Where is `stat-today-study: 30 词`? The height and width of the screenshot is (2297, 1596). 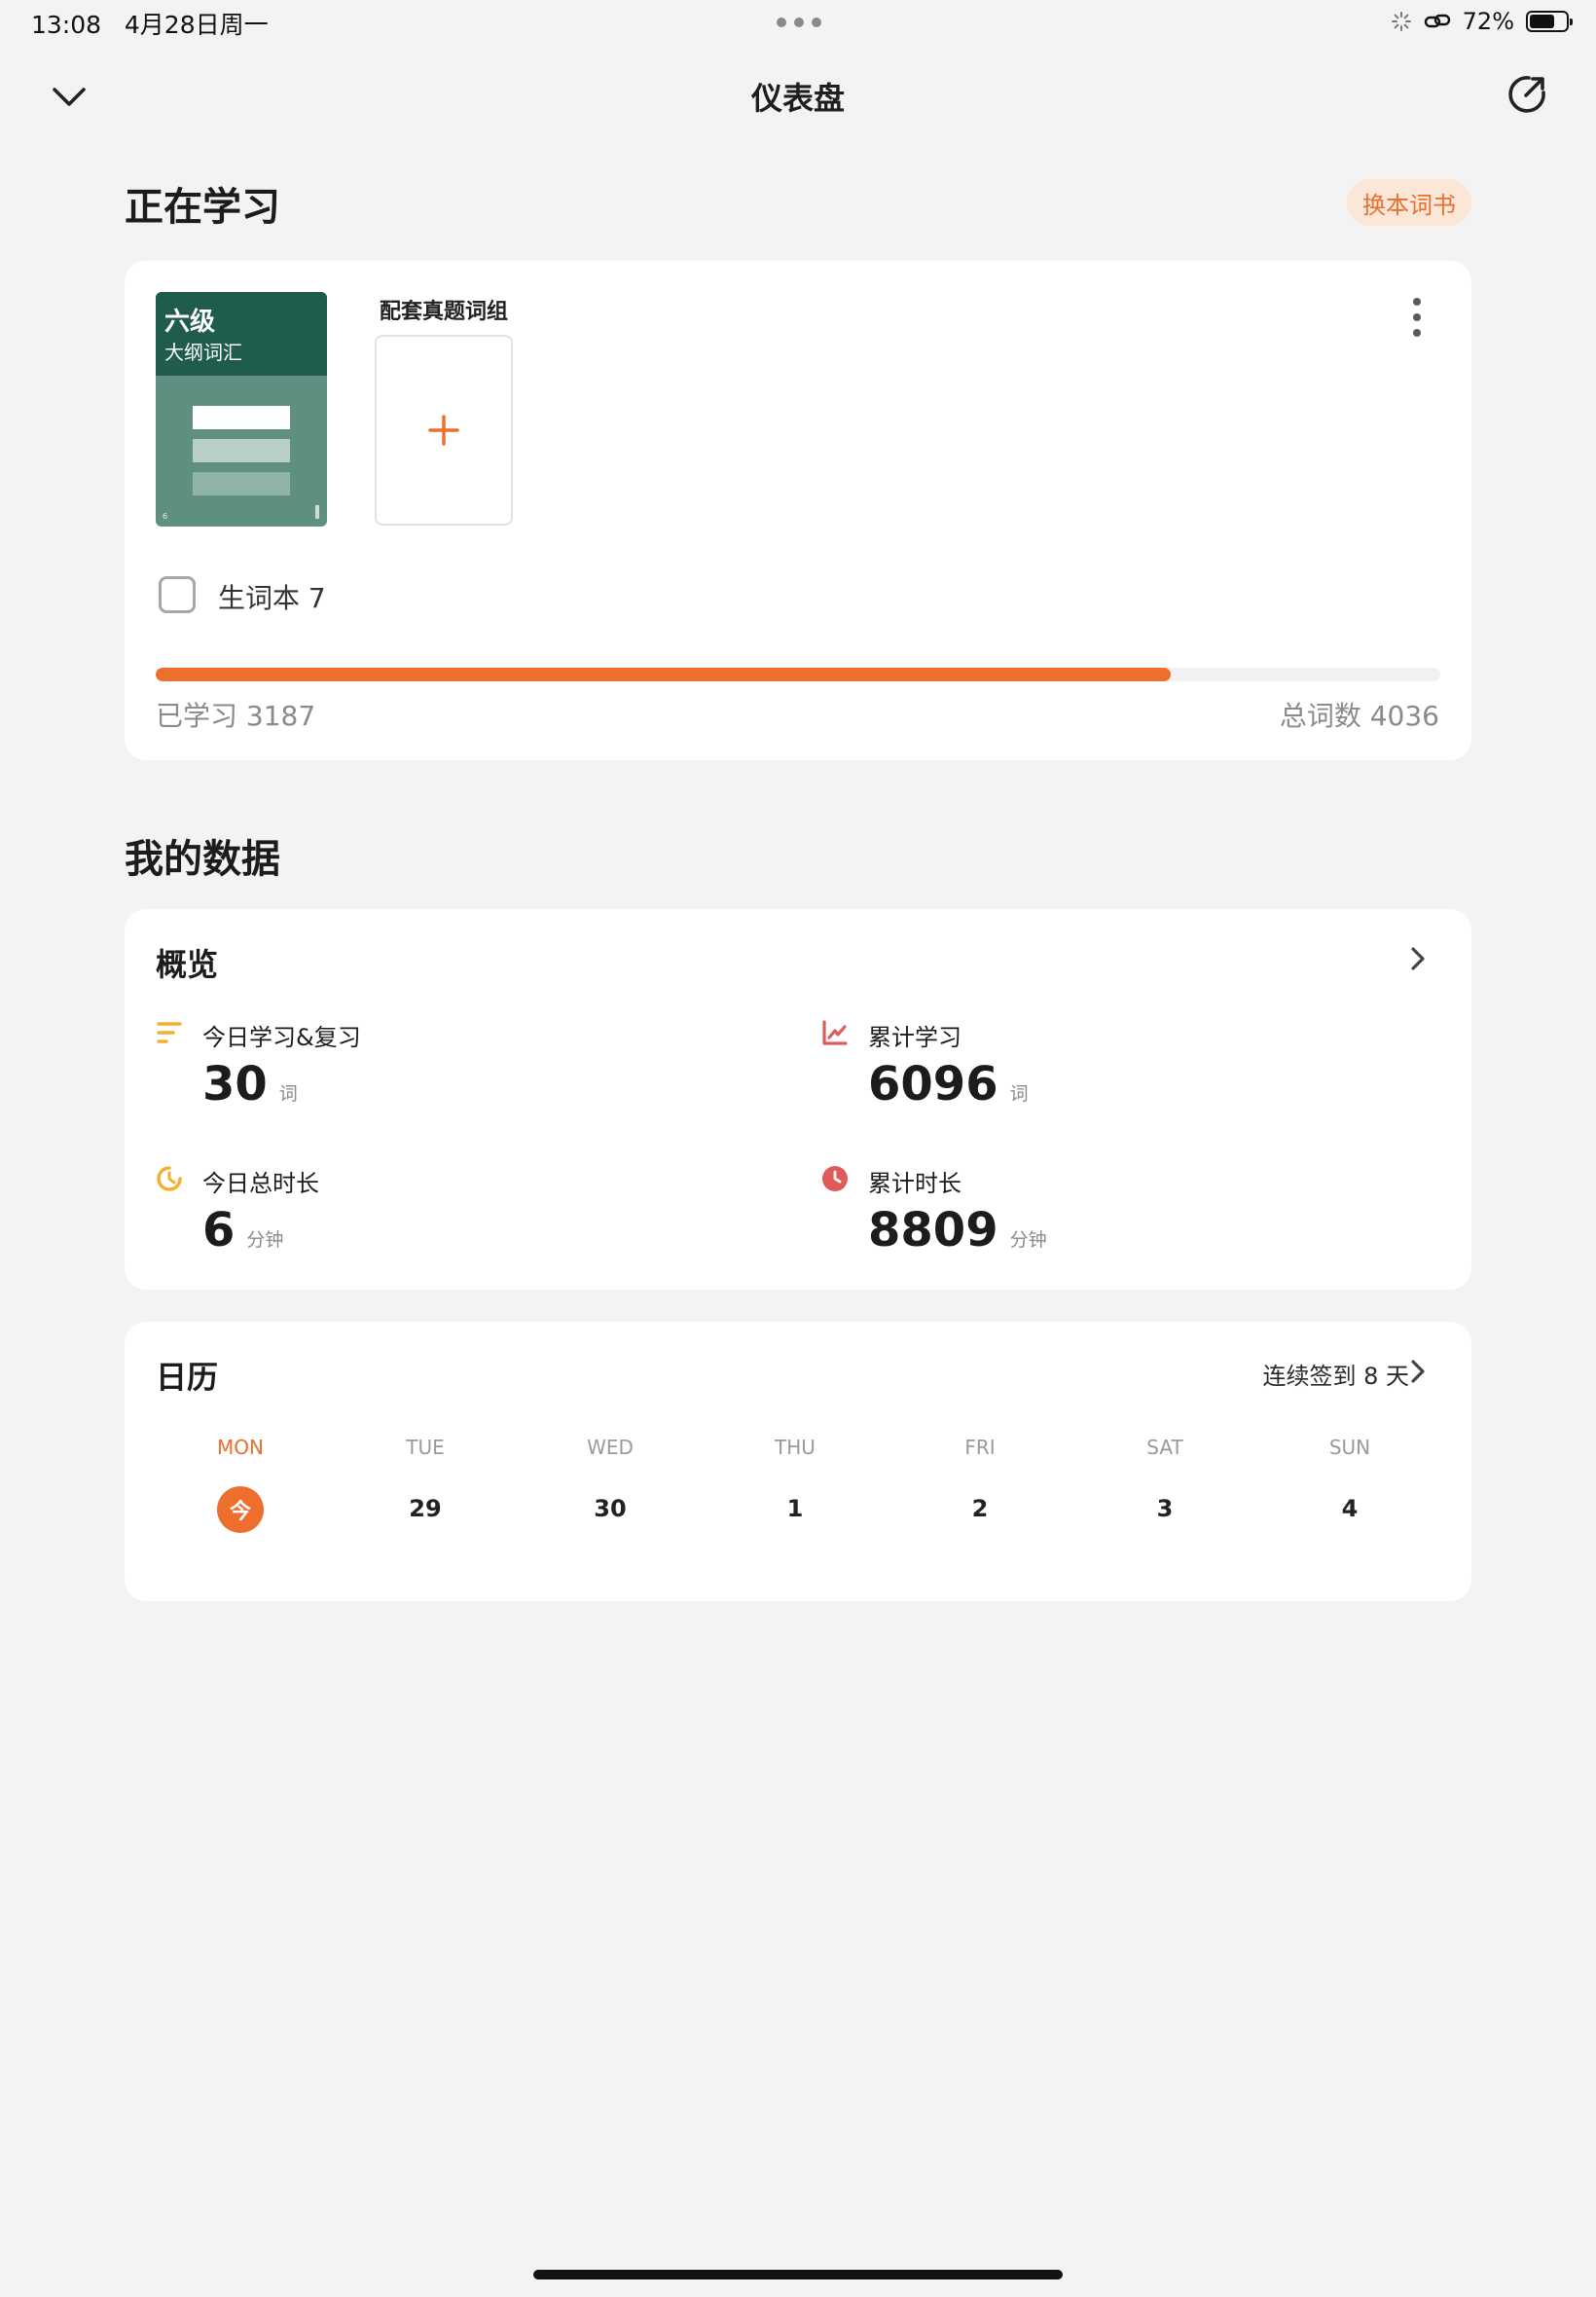 stat-today-study: 30 词 is located at coordinates (250, 1084).